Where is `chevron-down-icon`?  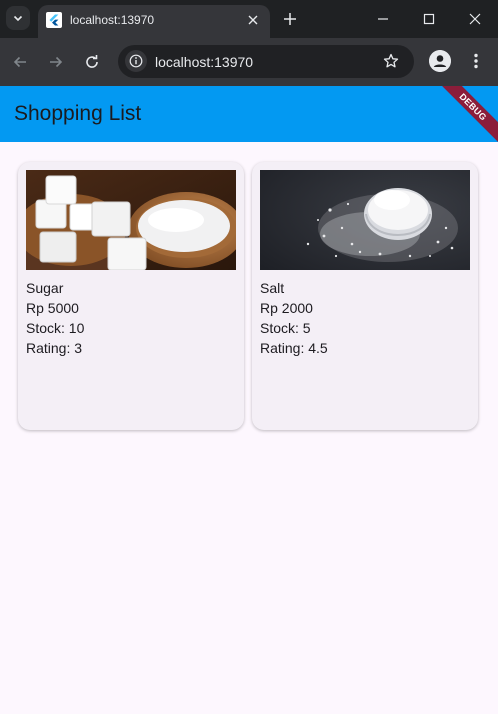 chevron-down-icon is located at coordinates (18, 18).